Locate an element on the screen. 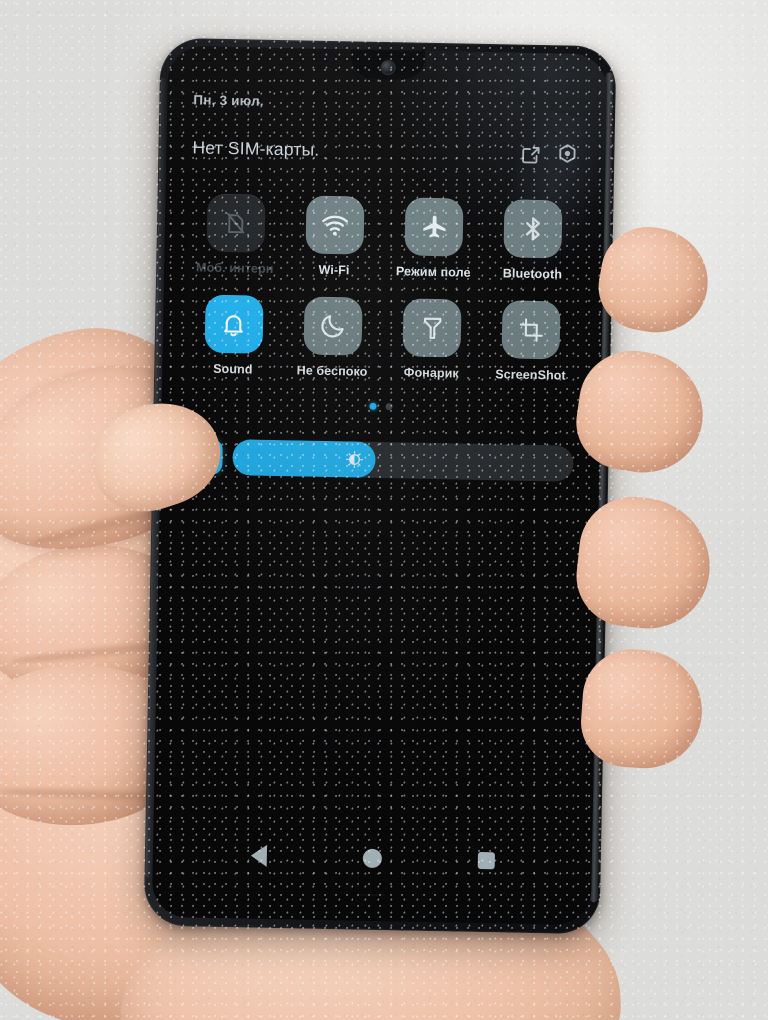 This screenshot has height=1020, width=768. screenshot-icon is located at coordinates (532, 330).